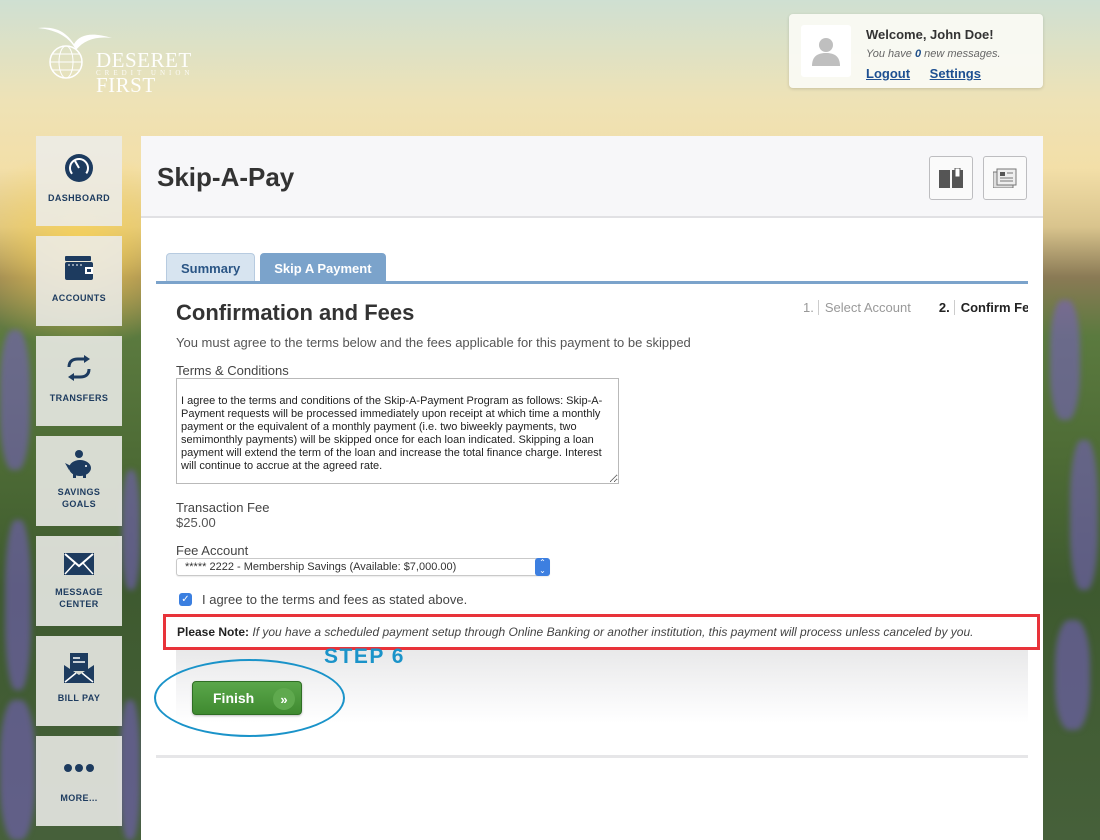 The image size is (1100, 840). I want to click on page-title: Skip-A-Pay, so click(226, 177).